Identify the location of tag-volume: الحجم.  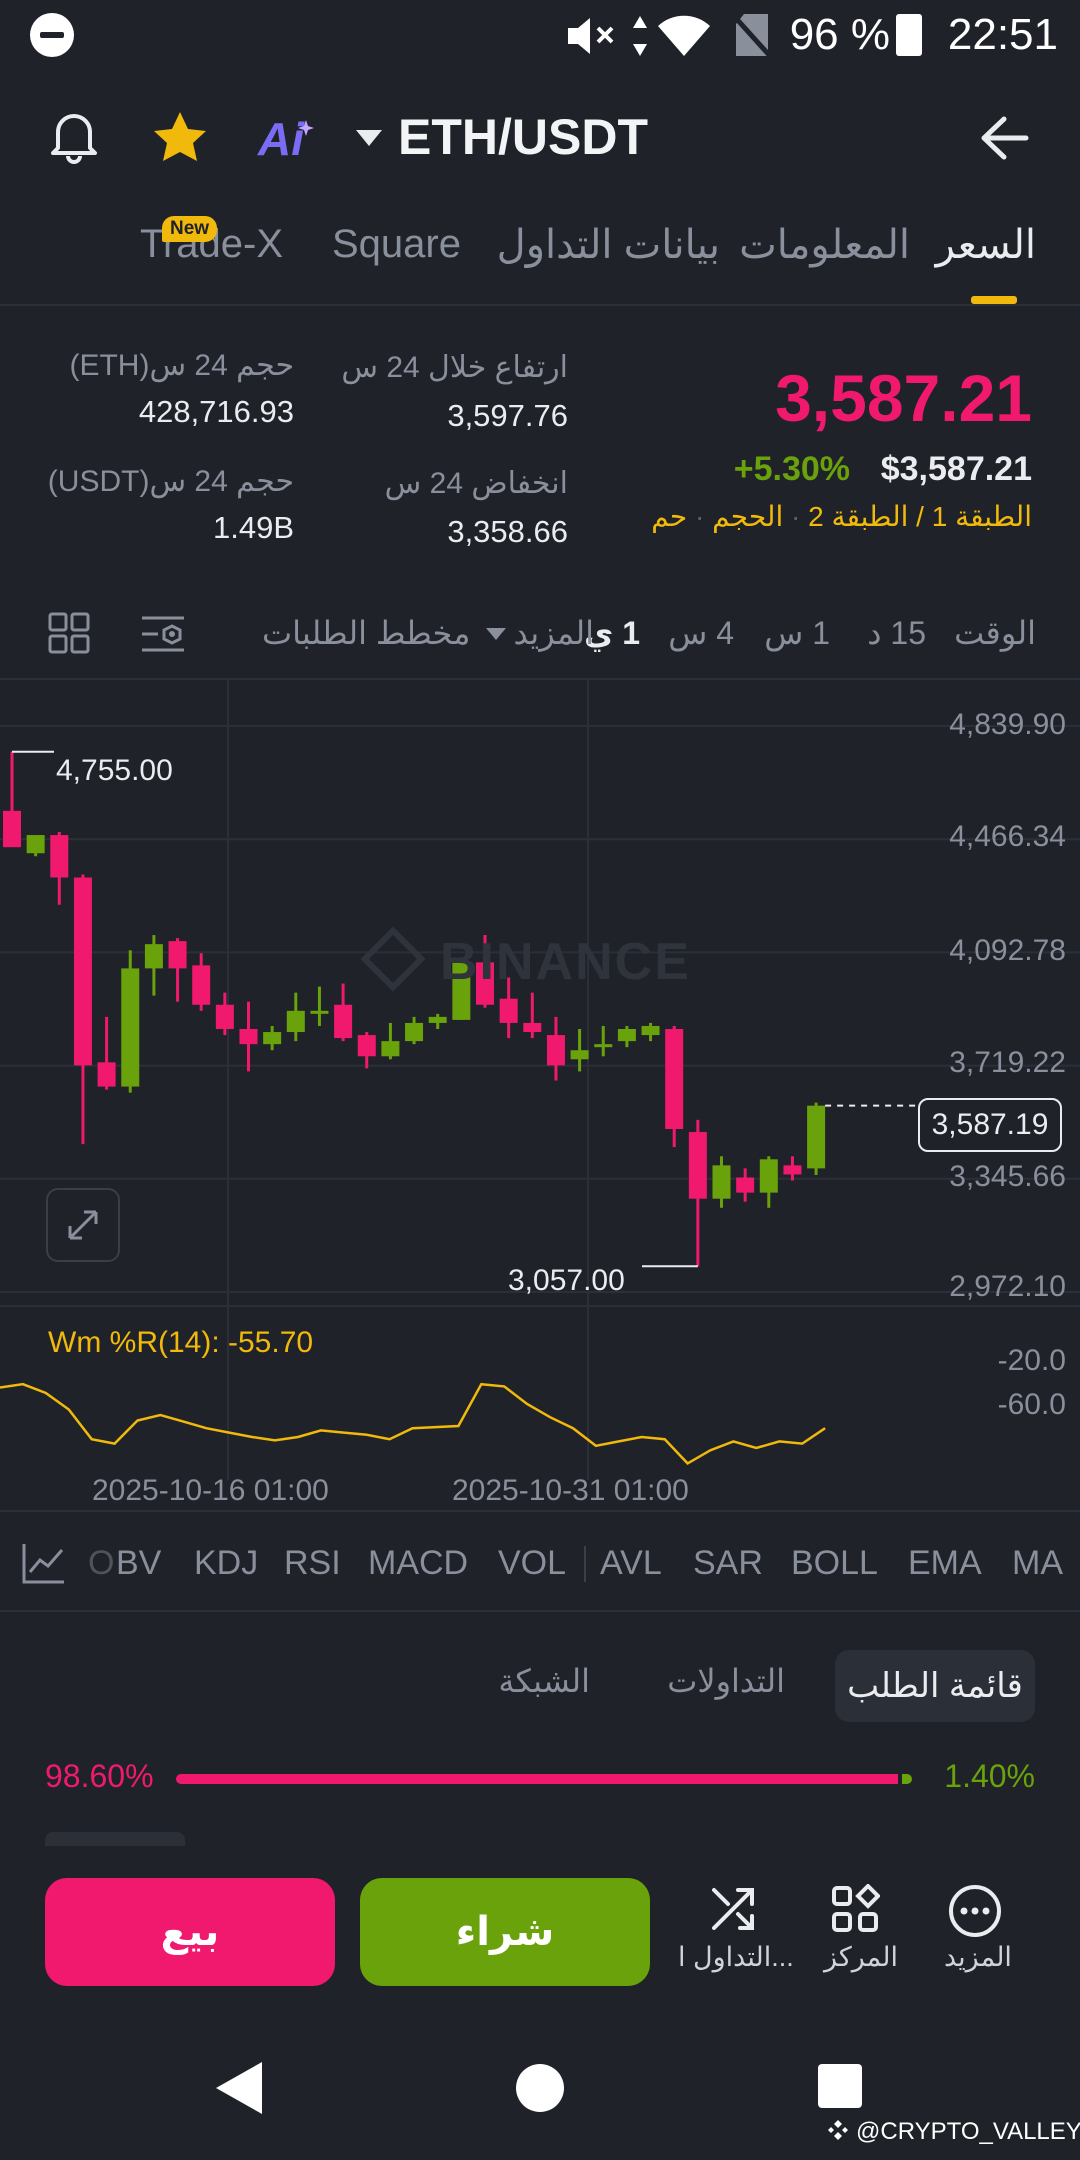
(747, 516).